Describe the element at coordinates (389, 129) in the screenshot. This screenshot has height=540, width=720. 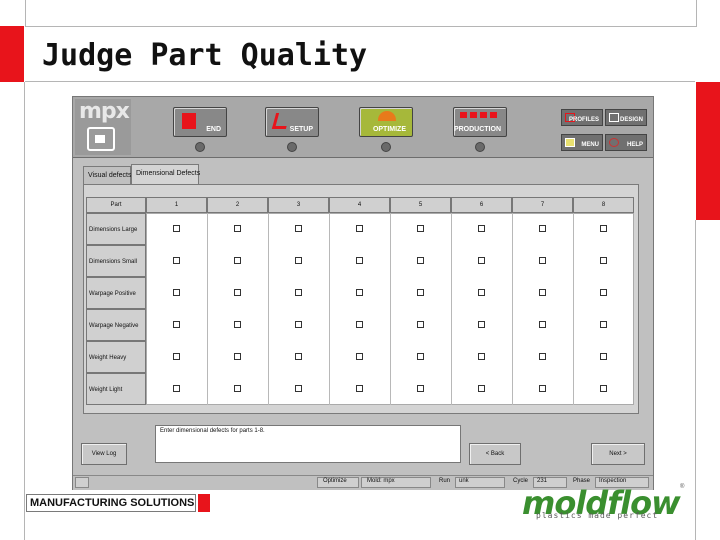
I see `optimize-button-label: OPTIMIZE` at that location.